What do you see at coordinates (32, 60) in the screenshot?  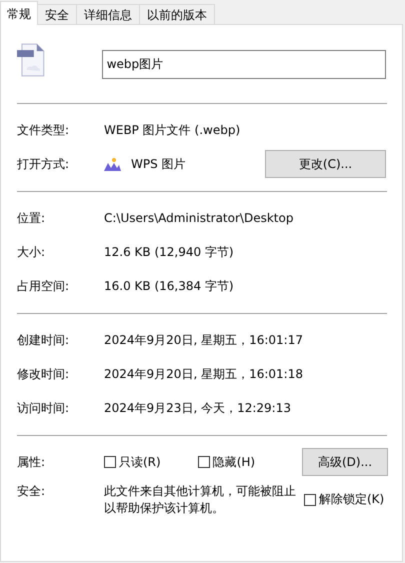 I see `file-icon` at bounding box center [32, 60].